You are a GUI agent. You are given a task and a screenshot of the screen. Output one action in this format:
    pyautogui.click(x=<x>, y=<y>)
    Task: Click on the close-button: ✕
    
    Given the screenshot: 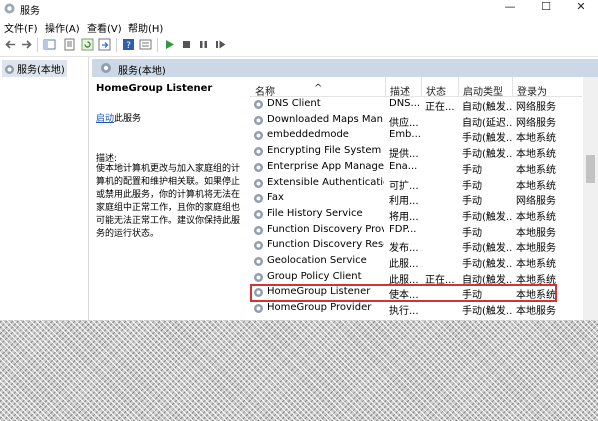 What is the action you would take?
    pyautogui.click(x=581, y=8)
    